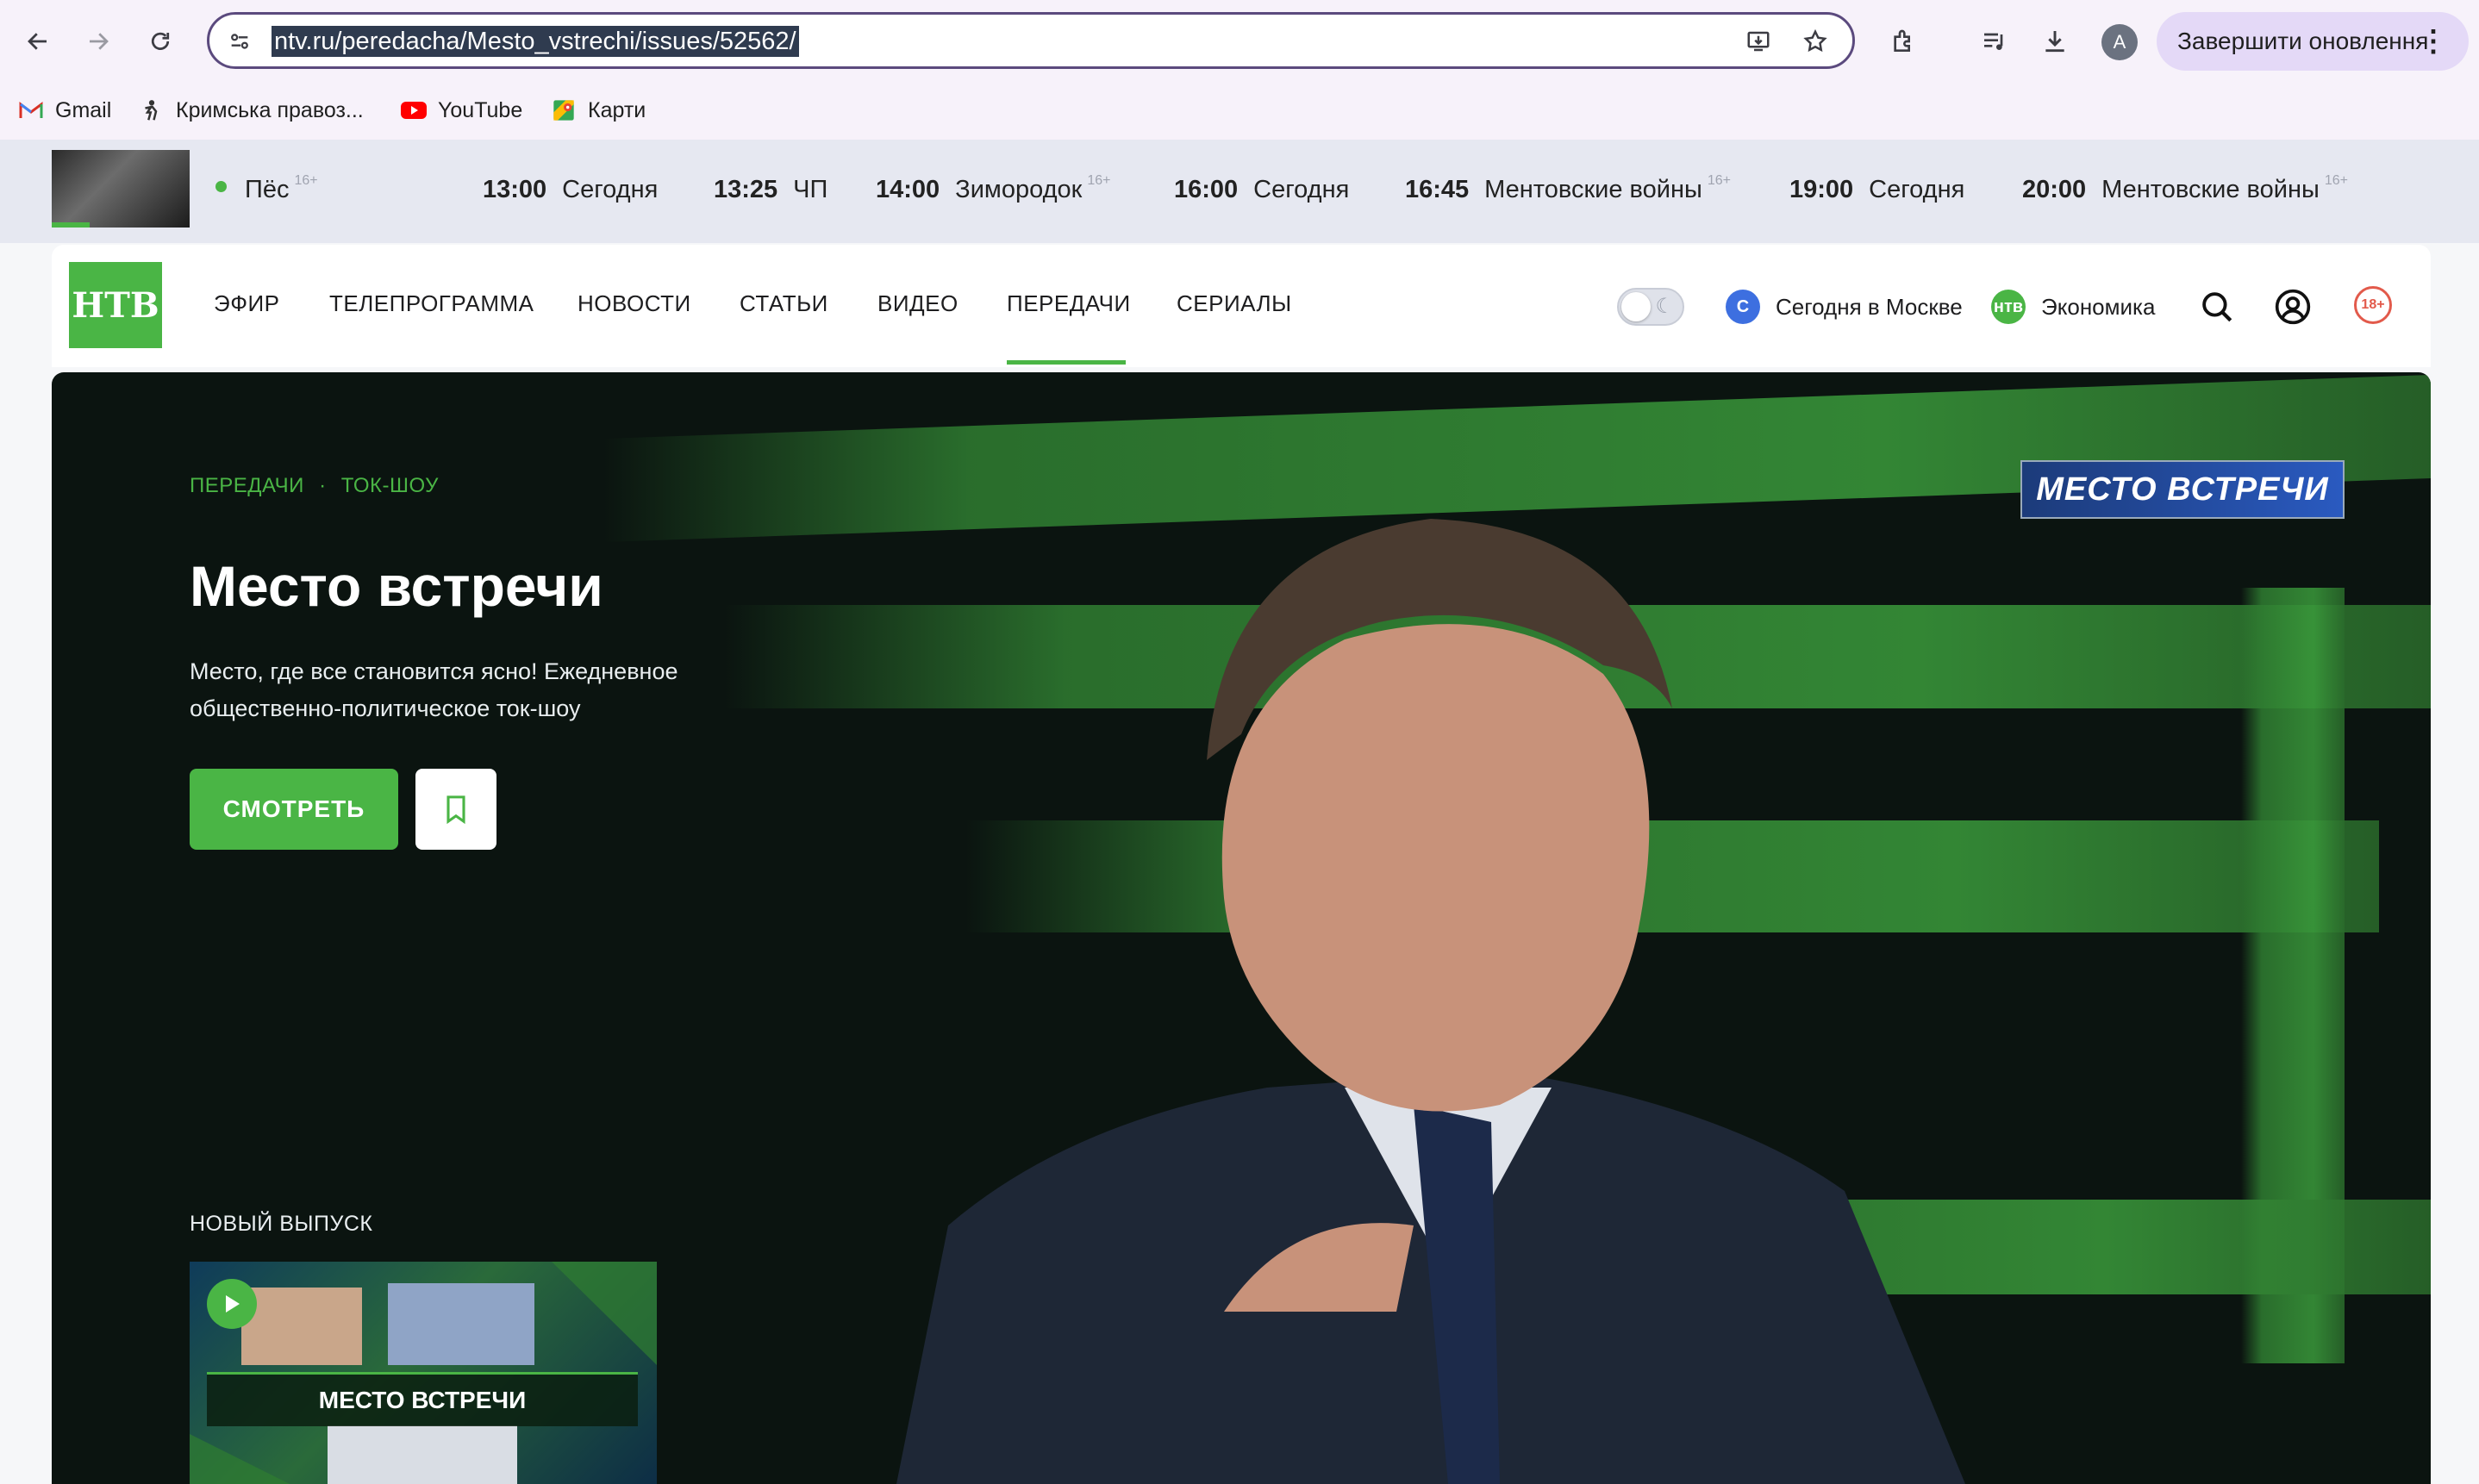  Describe the element at coordinates (151, 111) in the screenshot. I see `bookmark-figure-icon` at that location.